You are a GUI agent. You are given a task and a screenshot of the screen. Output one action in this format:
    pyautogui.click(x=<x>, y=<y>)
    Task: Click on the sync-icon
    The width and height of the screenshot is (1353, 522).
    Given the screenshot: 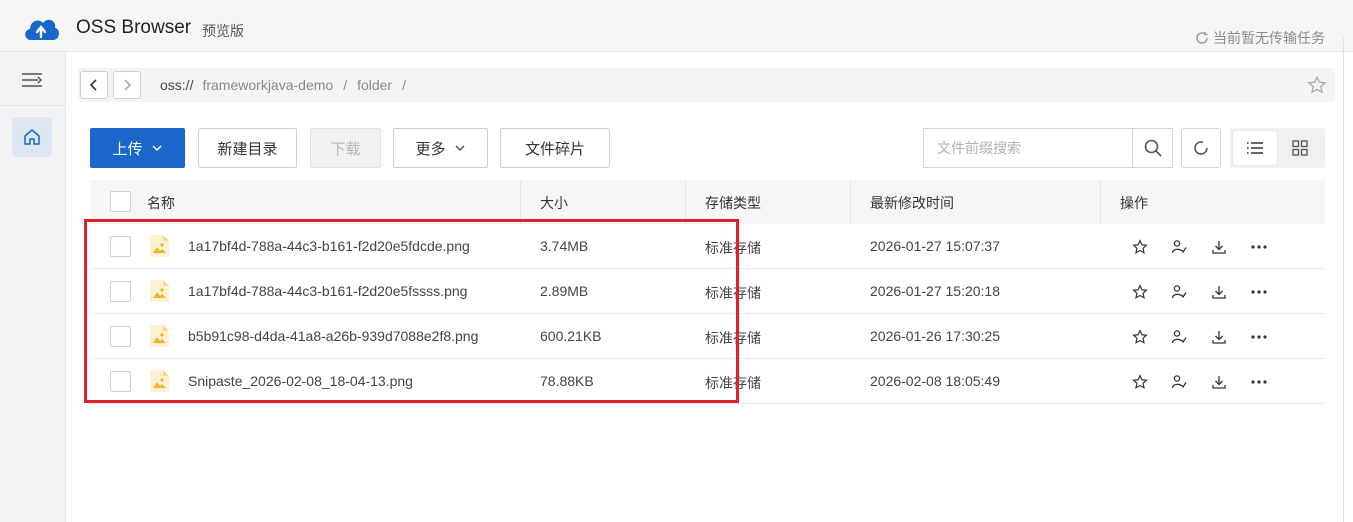 What is the action you would take?
    pyautogui.click(x=1202, y=38)
    